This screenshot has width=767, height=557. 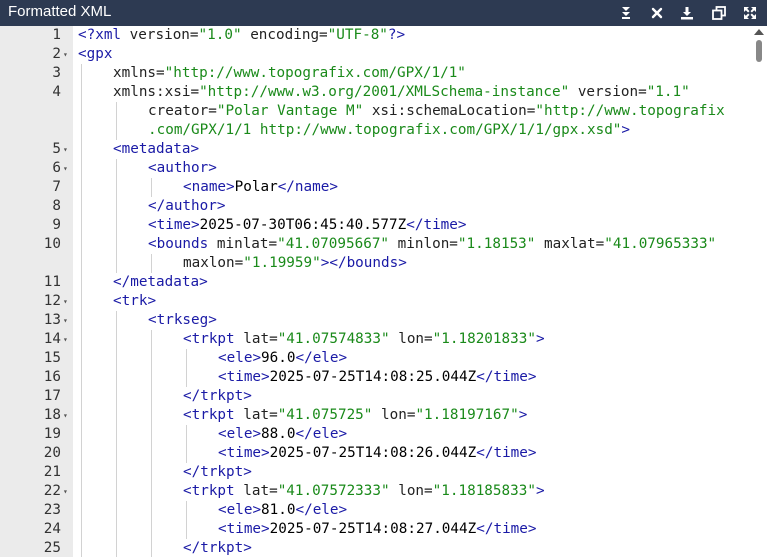 What do you see at coordinates (333, 244) in the screenshot?
I see `token-av: "41.07095667"` at bounding box center [333, 244].